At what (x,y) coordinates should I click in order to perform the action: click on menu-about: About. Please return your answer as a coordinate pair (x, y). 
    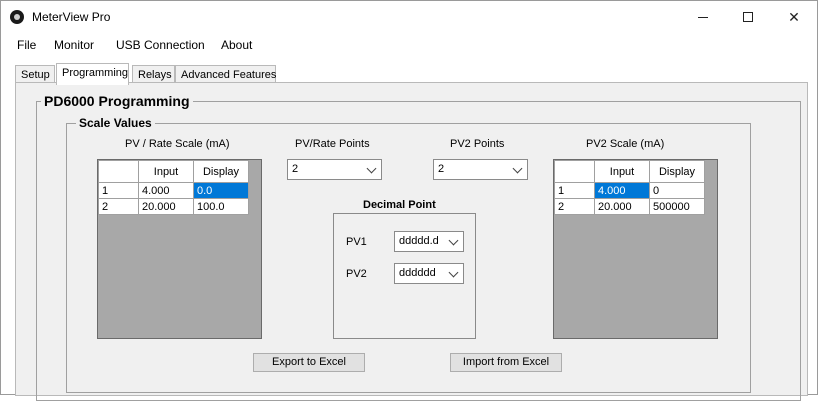
    Looking at the image, I should click on (236, 45).